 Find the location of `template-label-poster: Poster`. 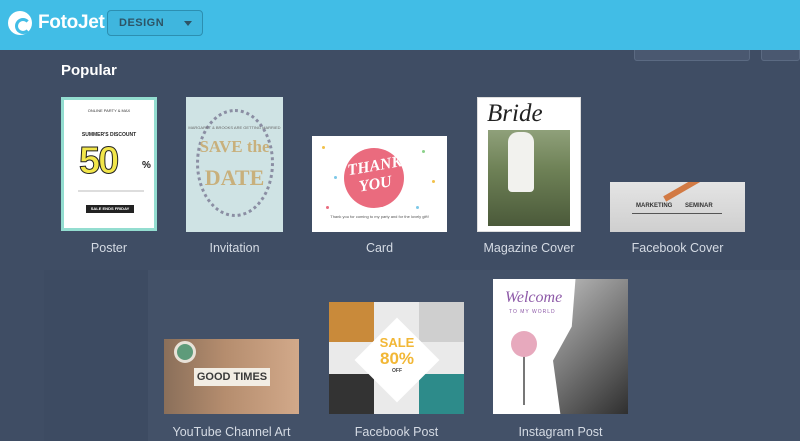

template-label-poster: Poster is located at coordinates (109, 248).